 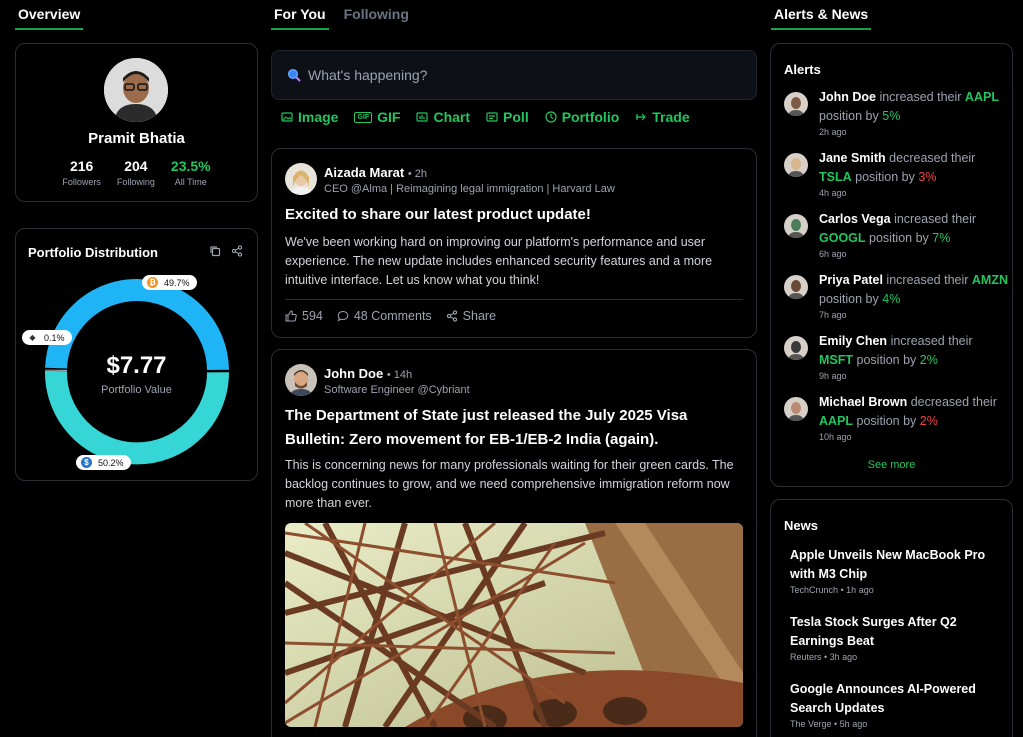 What do you see at coordinates (376, 18) in the screenshot?
I see `tab-following: Following` at bounding box center [376, 18].